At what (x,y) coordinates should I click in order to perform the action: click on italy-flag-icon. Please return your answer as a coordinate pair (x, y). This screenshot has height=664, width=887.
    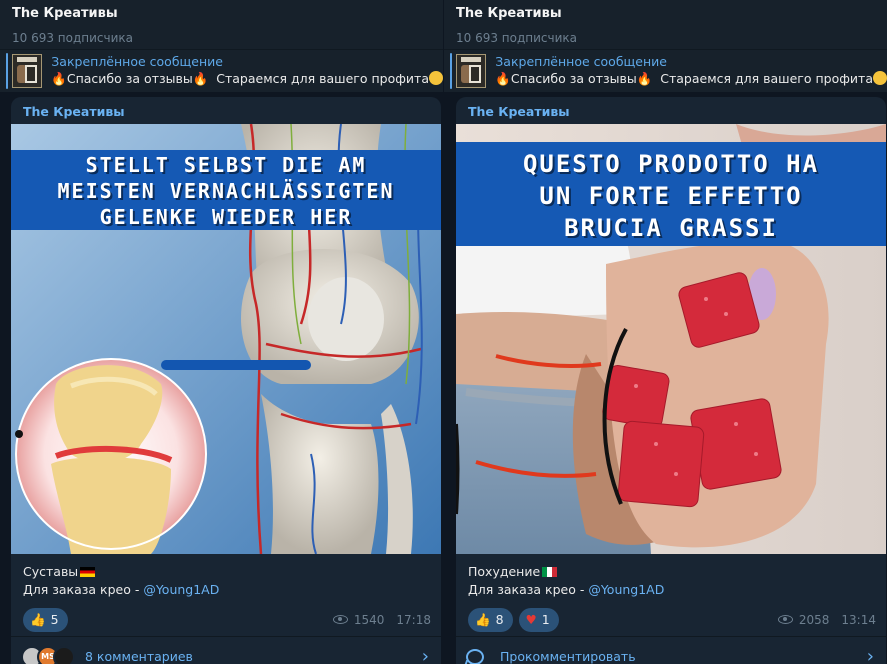
    Looking at the image, I should click on (550, 572).